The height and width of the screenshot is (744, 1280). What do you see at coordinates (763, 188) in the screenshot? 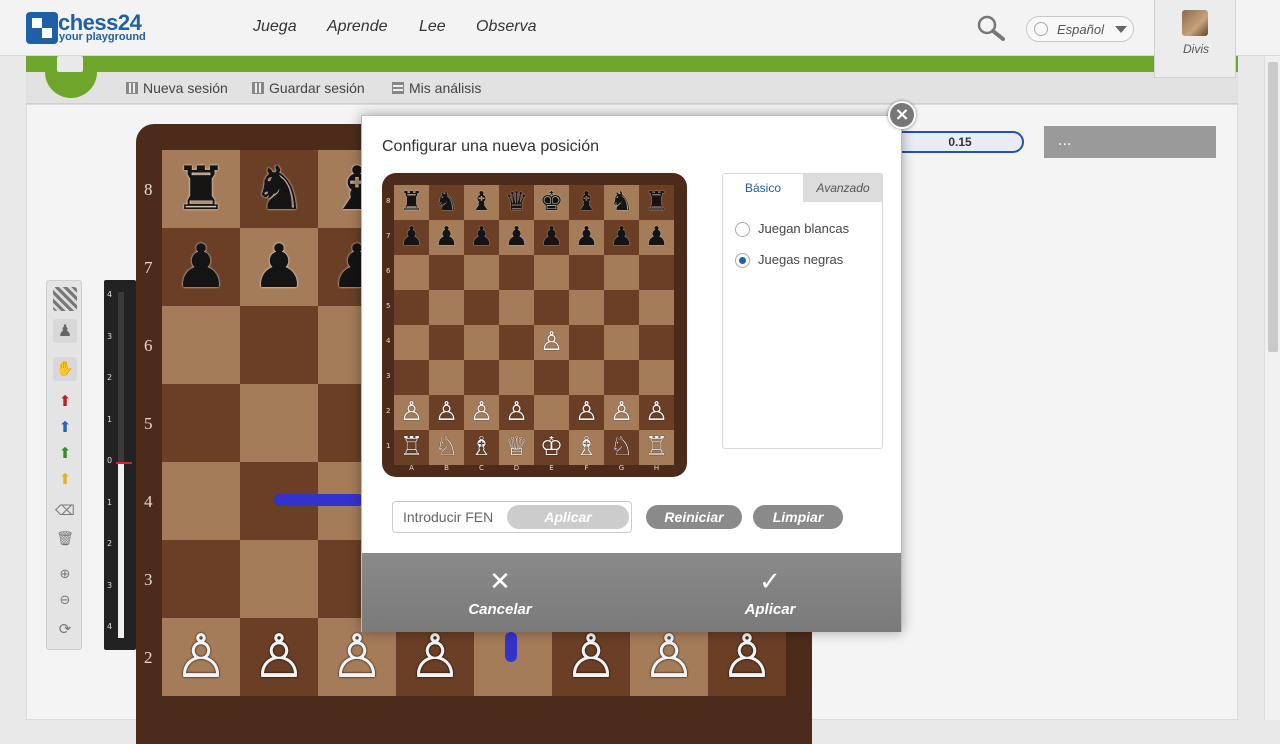
I see `tab-basico: Básico` at bounding box center [763, 188].